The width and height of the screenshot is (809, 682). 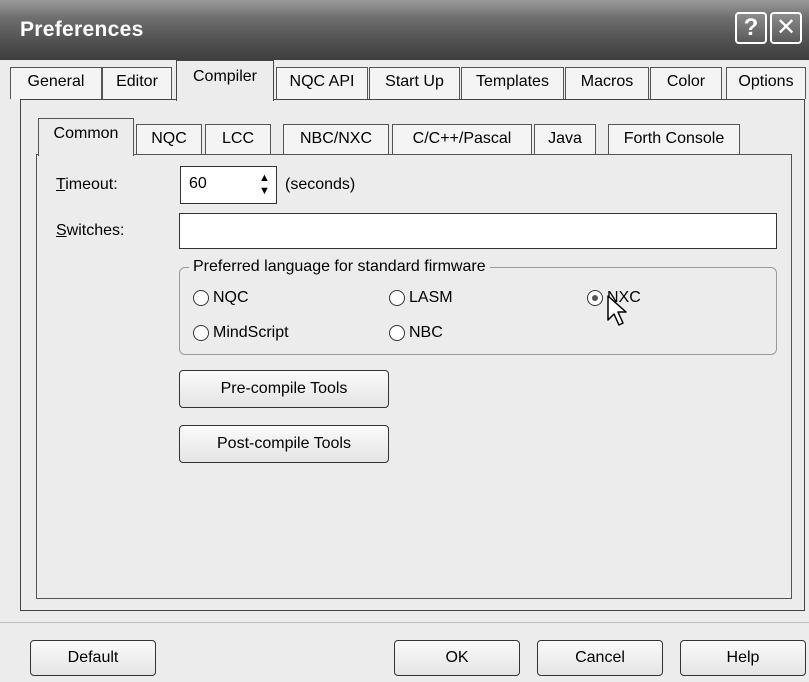 I want to click on post-compile-tools-button: Post-compile Tools, so click(x=284, y=444).